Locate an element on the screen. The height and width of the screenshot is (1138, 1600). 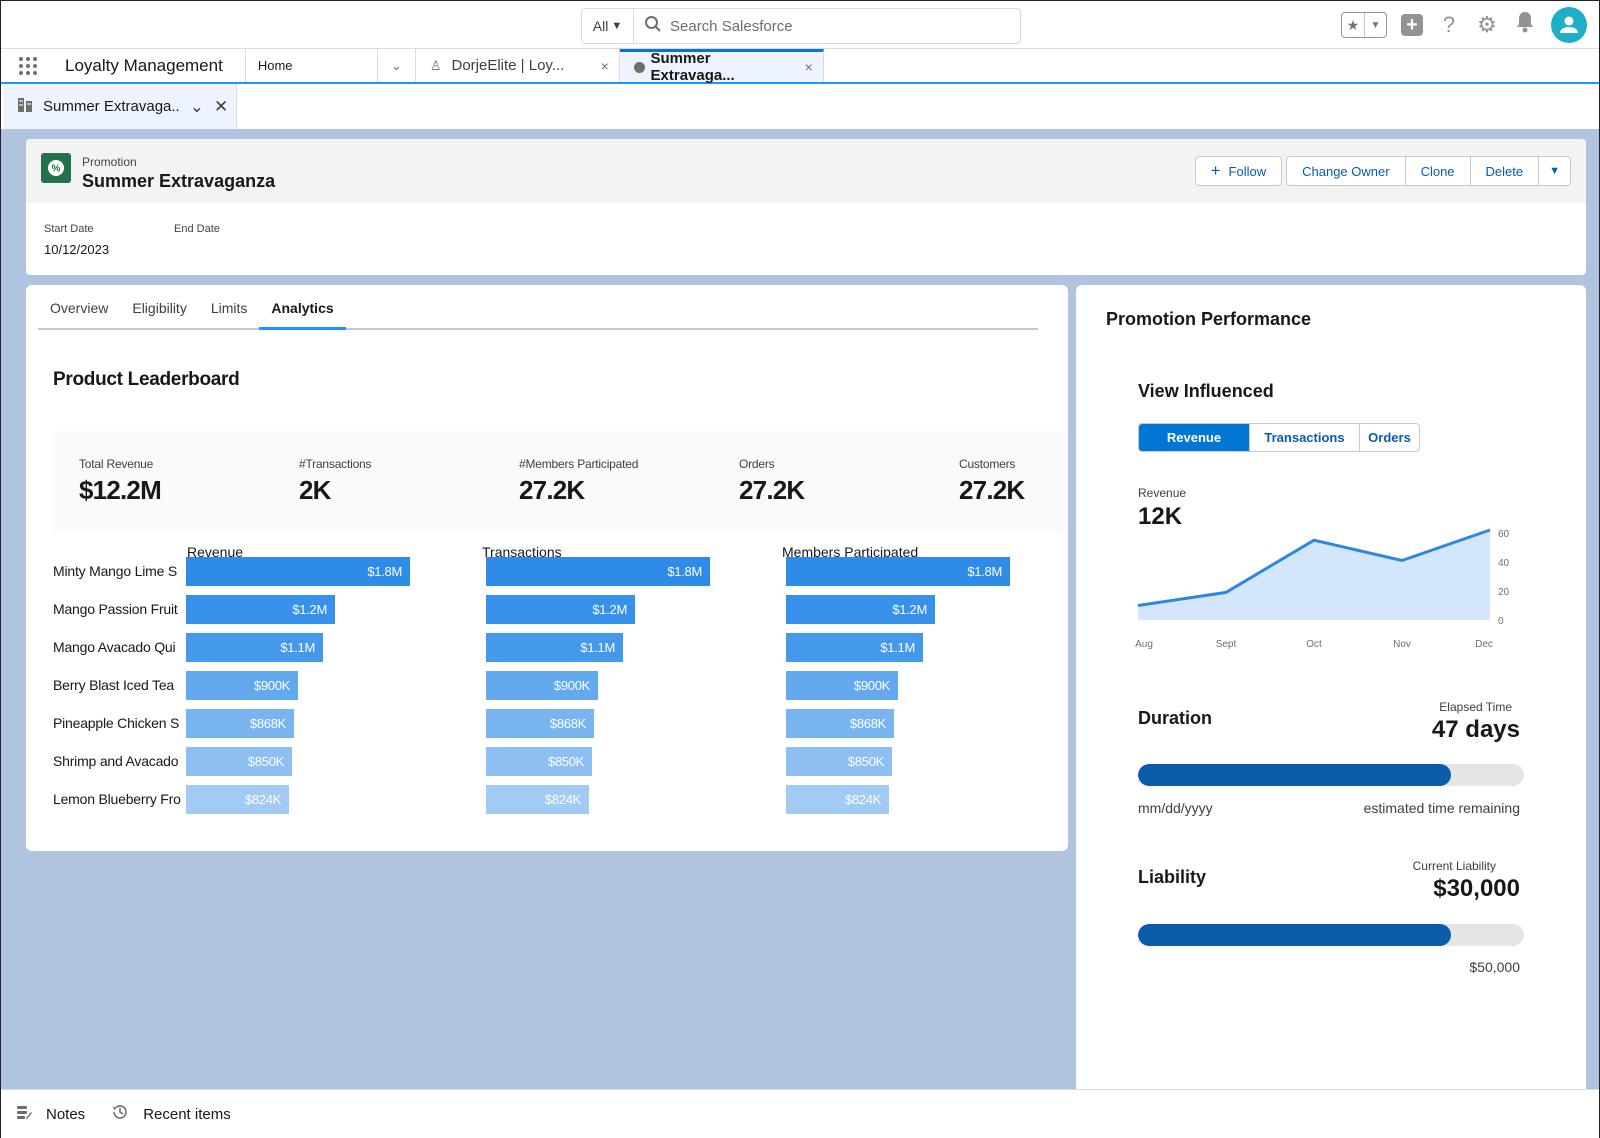
subtab-bar: Summer Extravaga.. ⌄ ✕ is located at coordinates (800, 106).